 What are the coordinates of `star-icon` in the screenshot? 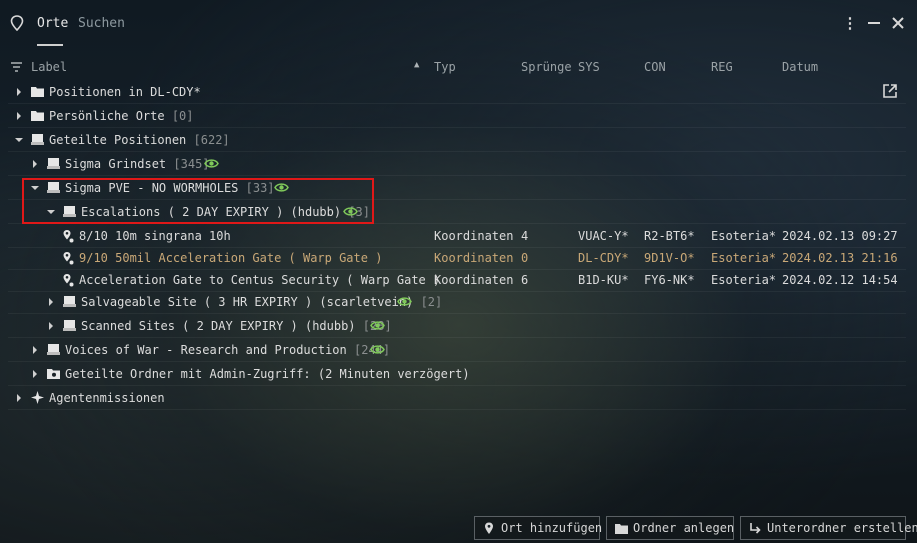 It's located at (37, 397).